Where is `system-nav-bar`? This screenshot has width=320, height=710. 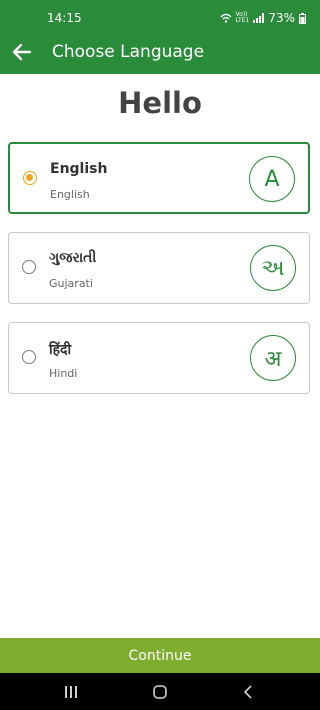
system-nav-bar is located at coordinates (160, 691).